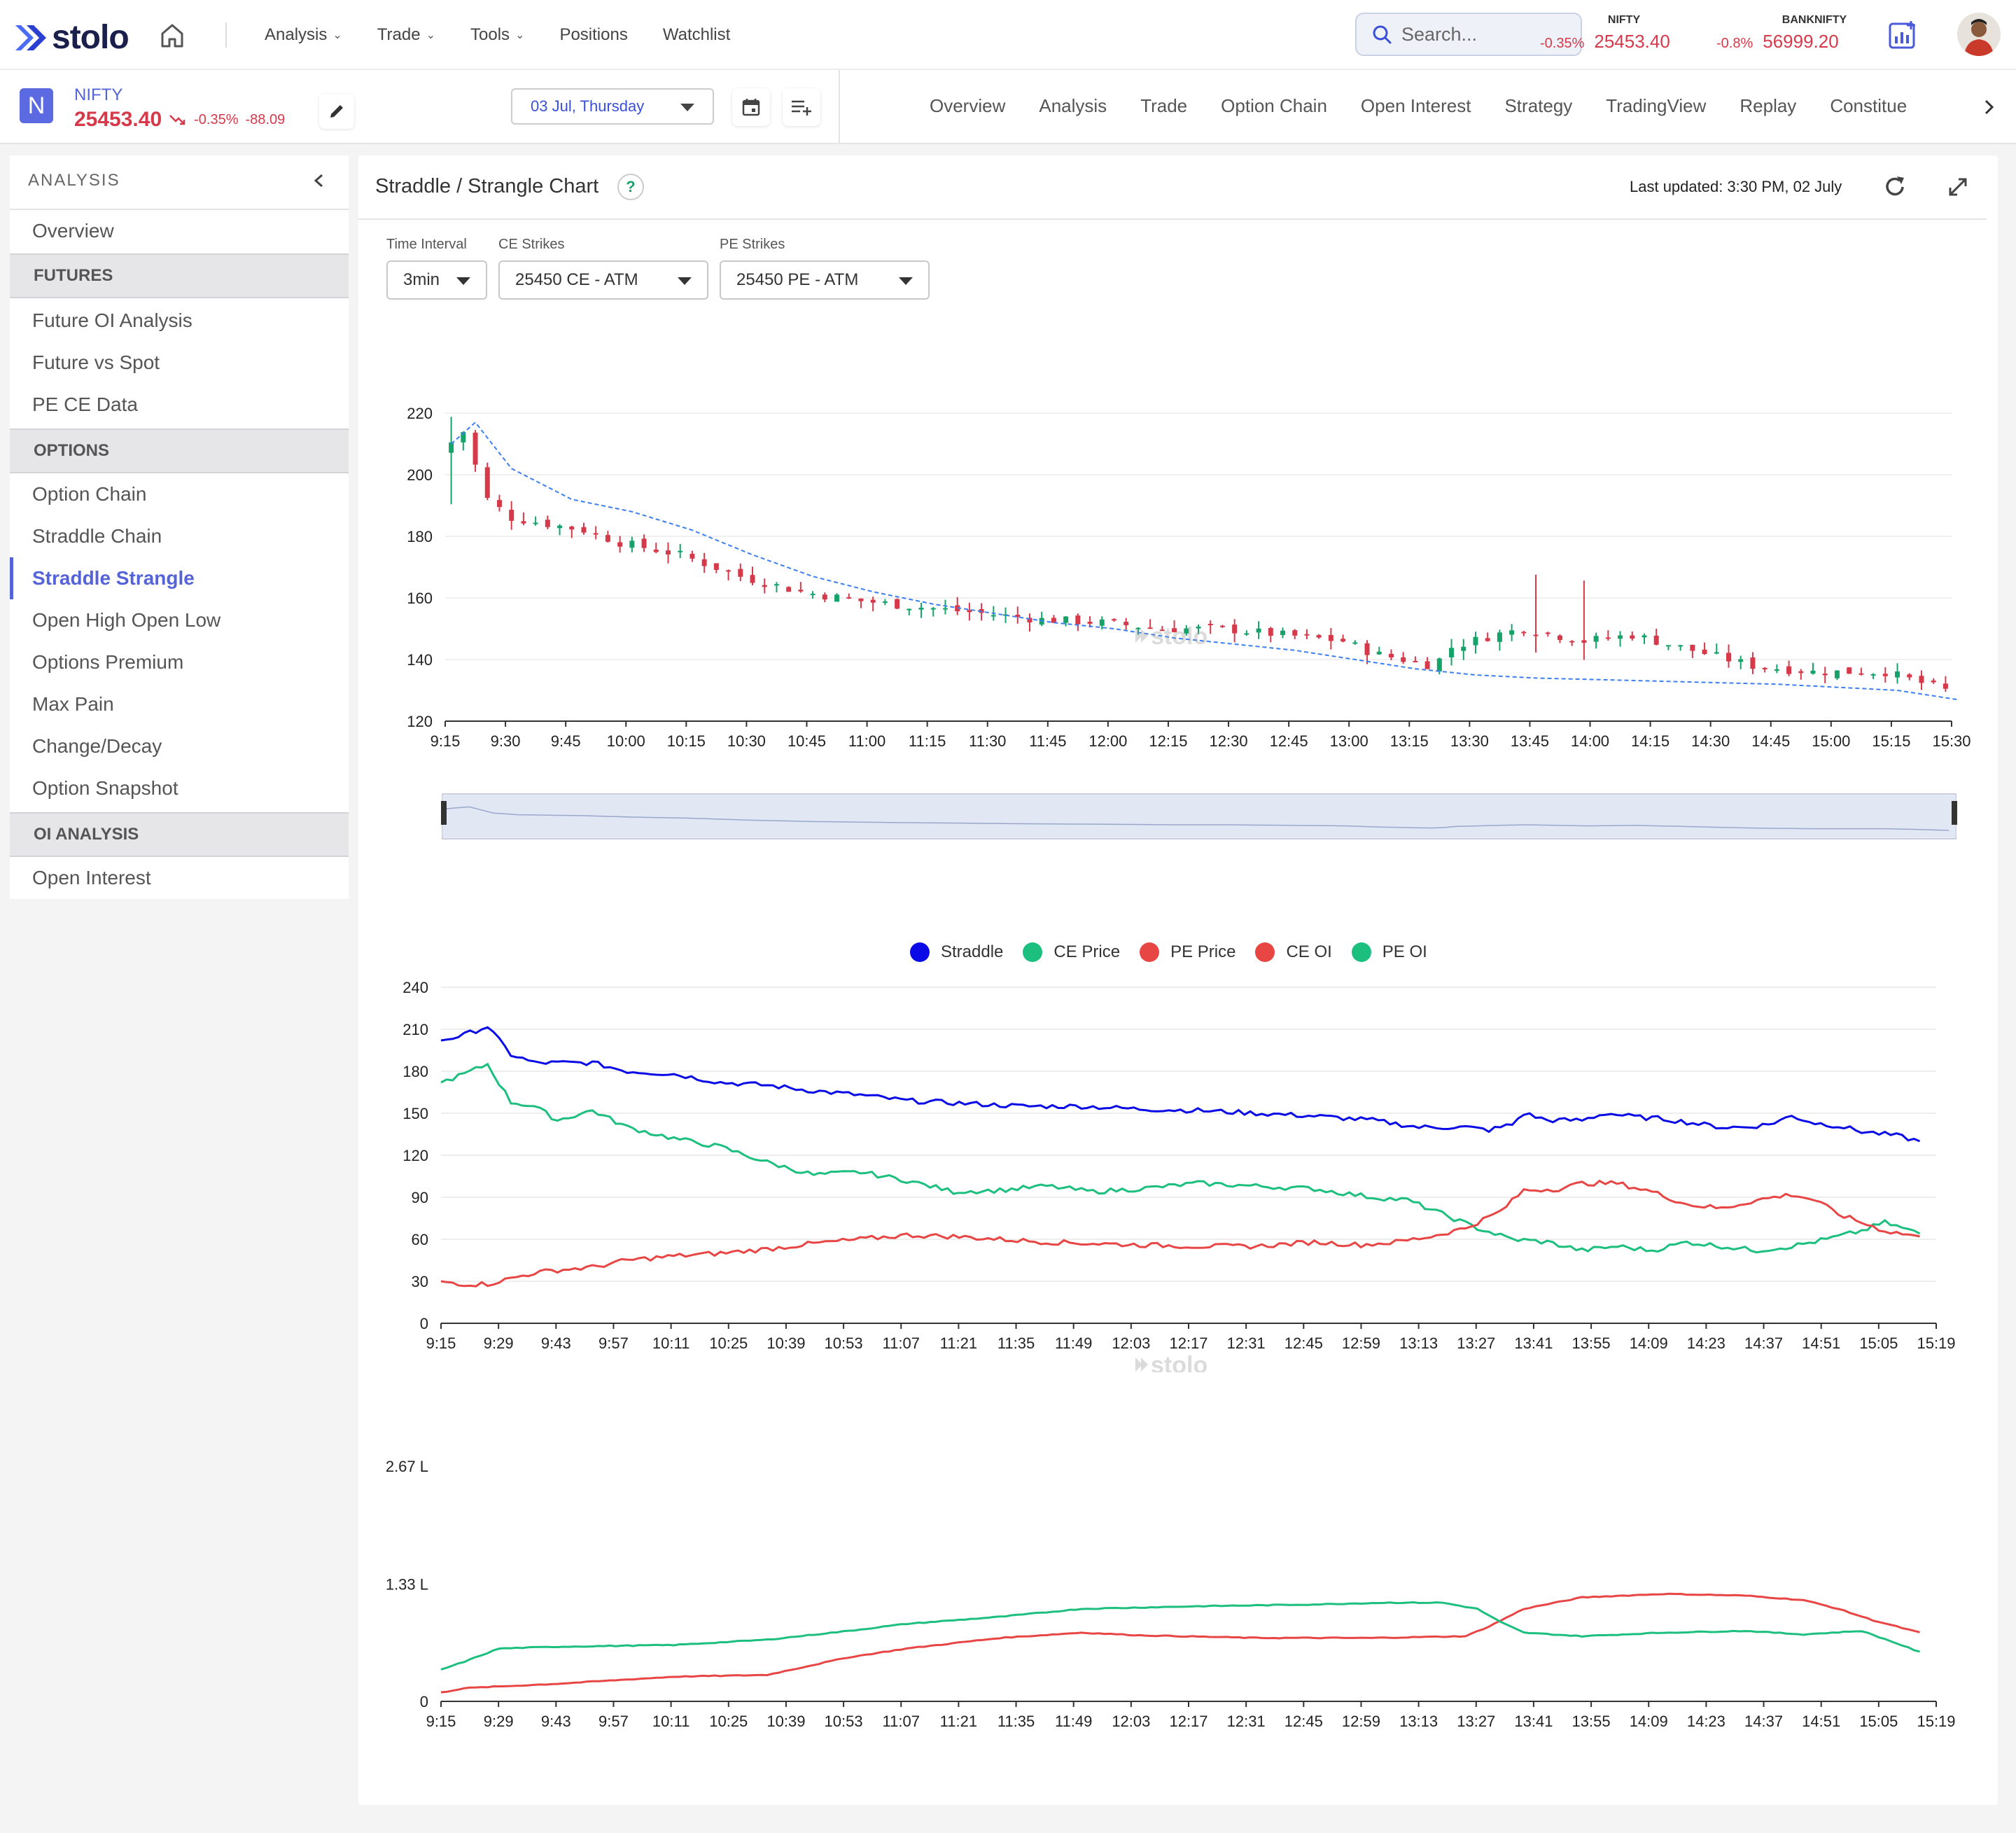 Image resolution: width=2016 pixels, height=1833 pixels. I want to click on nav-menu-positions: Positions, so click(593, 35).